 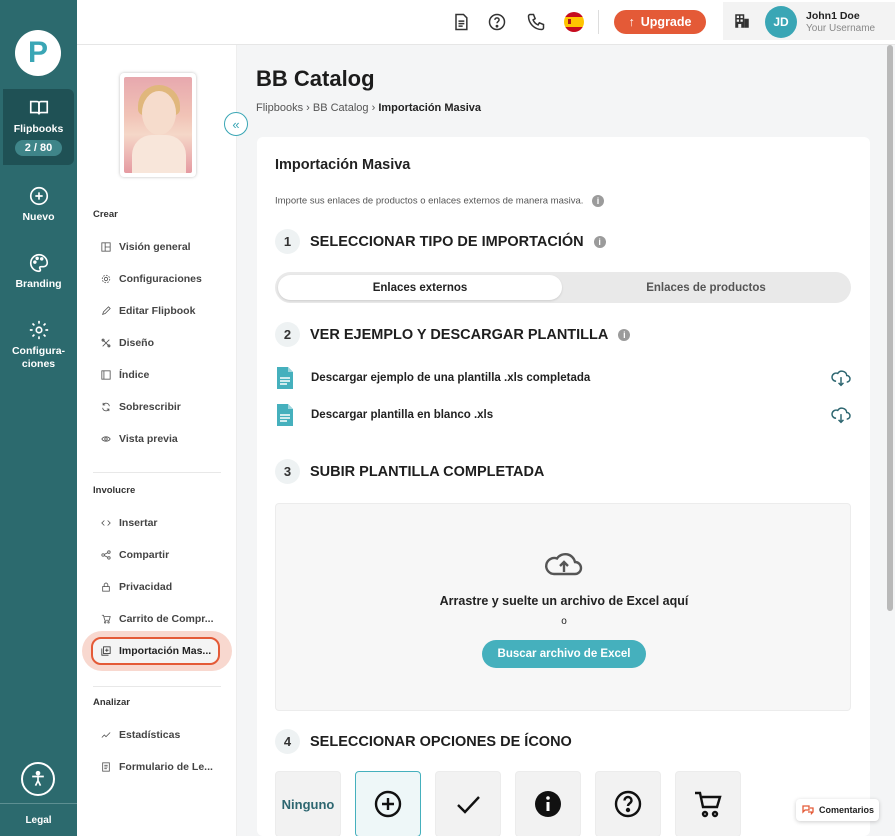 What do you see at coordinates (163, 407) in the screenshot?
I see `sidebar-item-sobrescribir: Sobrescribir` at bounding box center [163, 407].